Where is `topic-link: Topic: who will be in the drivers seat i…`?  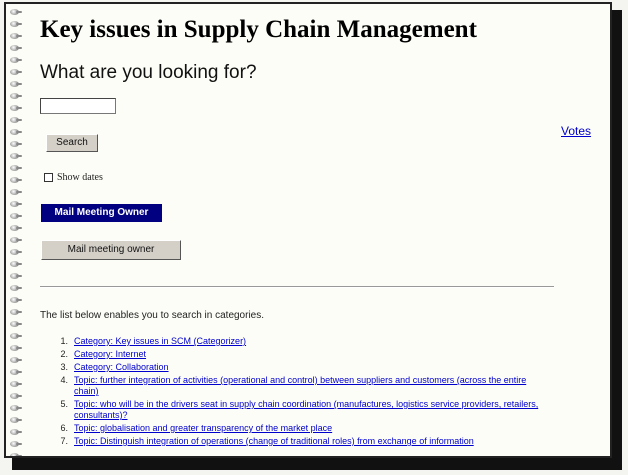
topic-link: Topic: who will be in the drivers seat i… is located at coordinates (306, 409).